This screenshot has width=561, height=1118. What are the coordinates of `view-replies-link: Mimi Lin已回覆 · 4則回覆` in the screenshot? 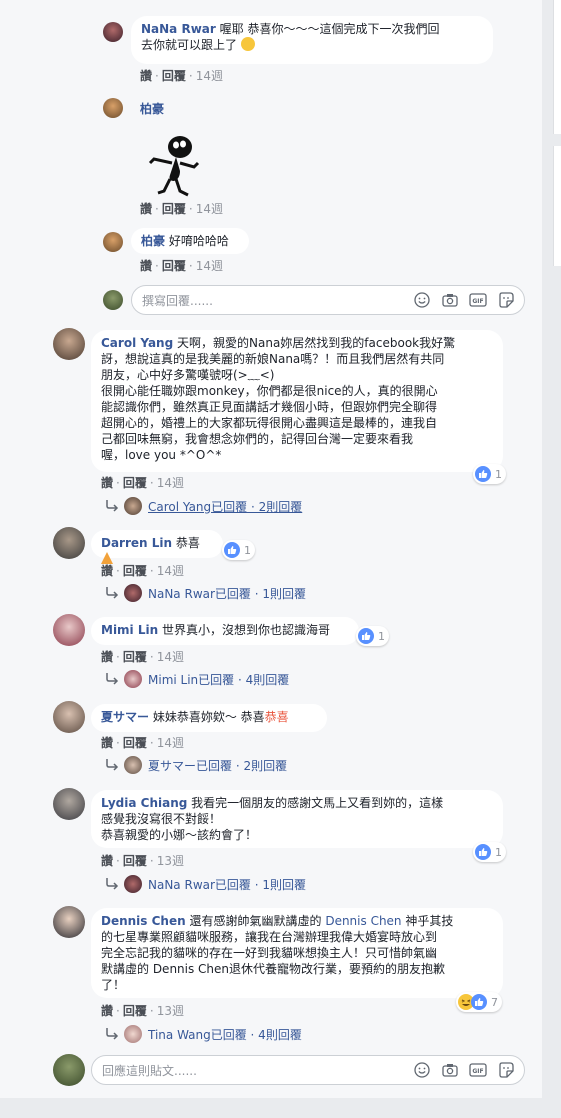 It's located at (196, 679).